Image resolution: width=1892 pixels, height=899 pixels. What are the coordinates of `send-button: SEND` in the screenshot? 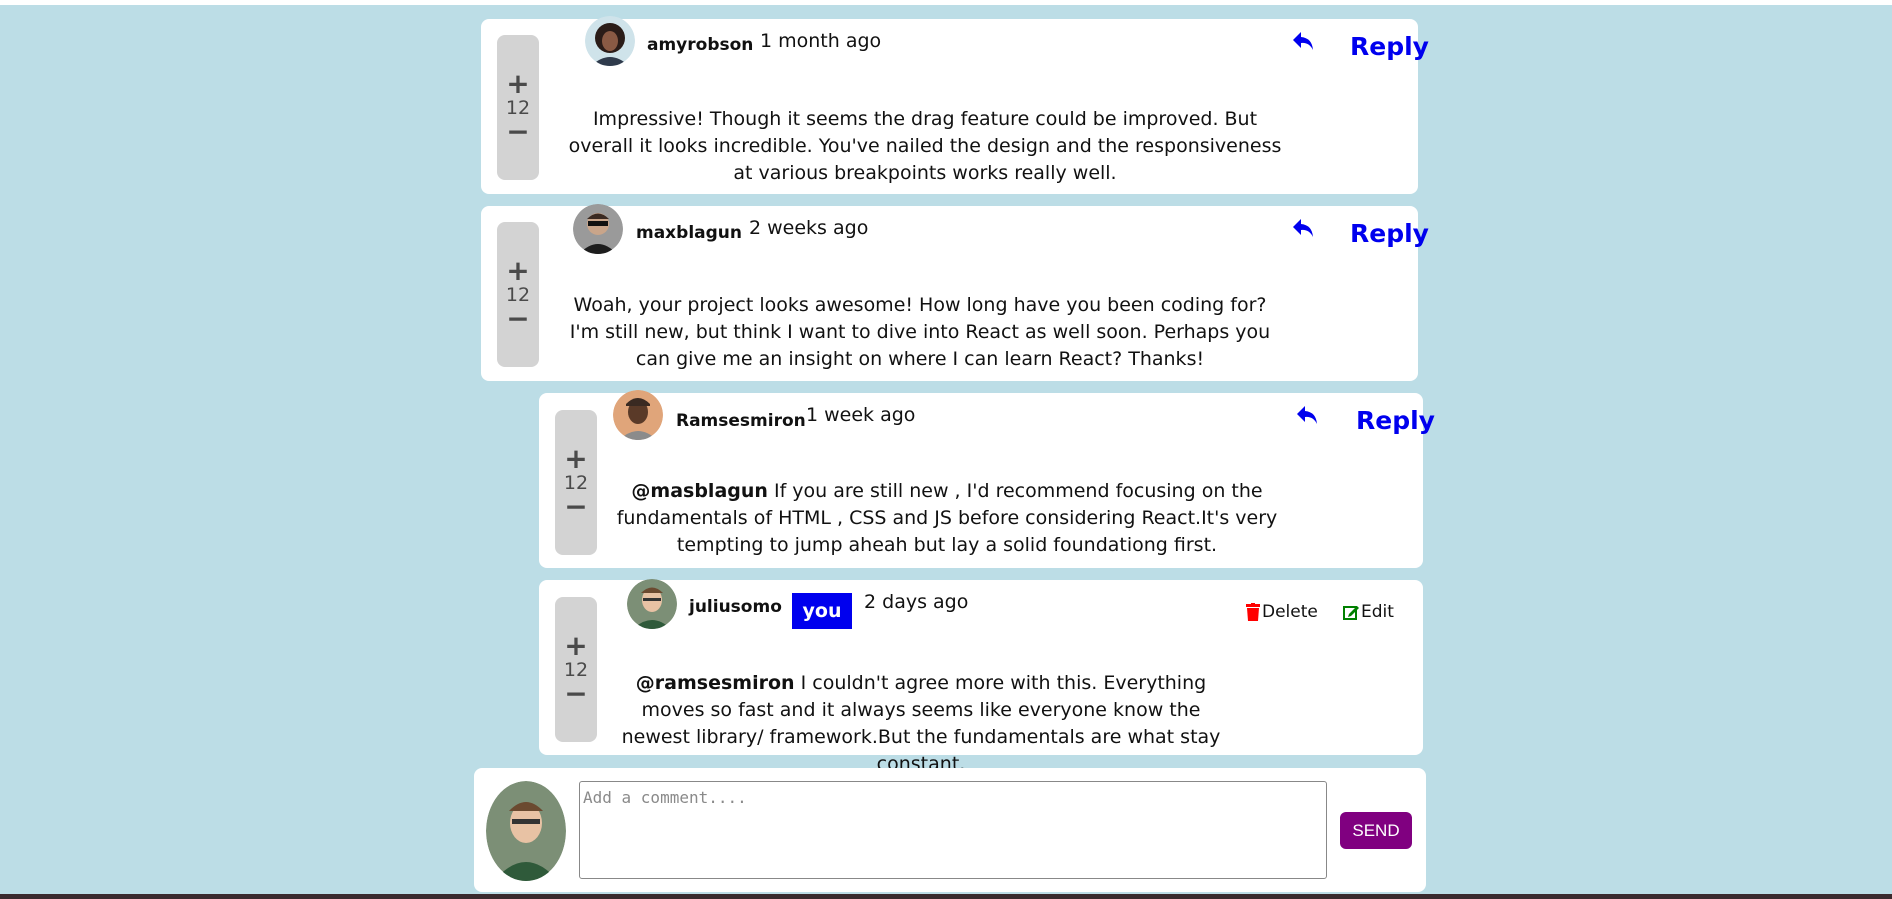 It's located at (1376, 830).